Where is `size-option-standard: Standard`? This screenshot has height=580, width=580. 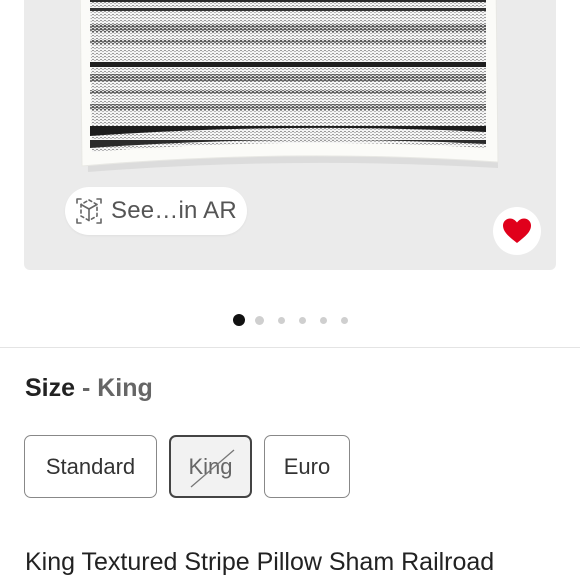 size-option-standard: Standard is located at coordinates (90, 466).